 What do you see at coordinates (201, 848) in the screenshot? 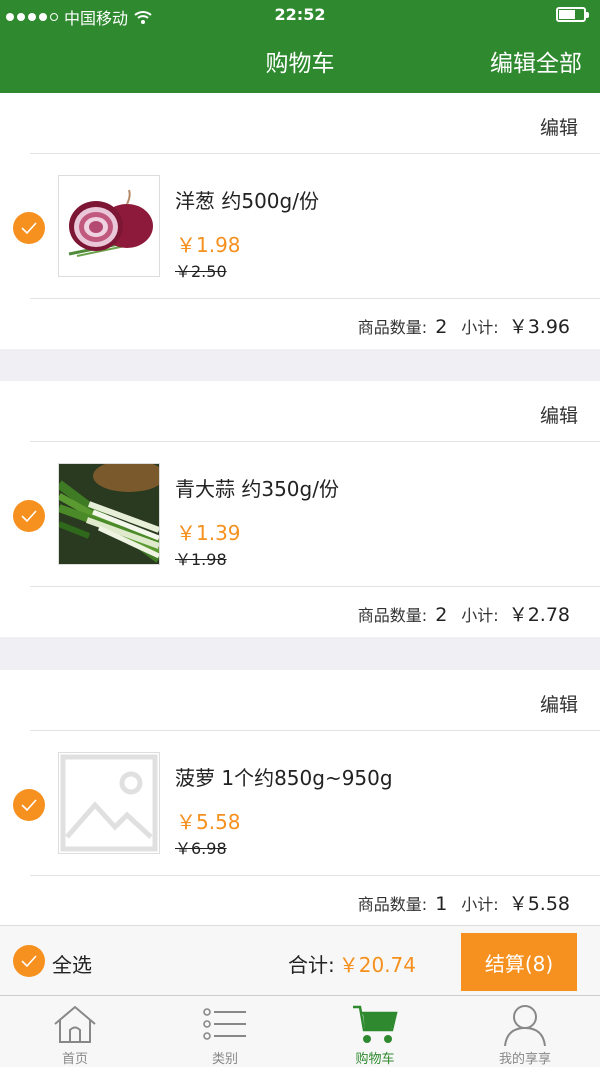
I see `original-price: ￥6.98` at bounding box center [201, 848].